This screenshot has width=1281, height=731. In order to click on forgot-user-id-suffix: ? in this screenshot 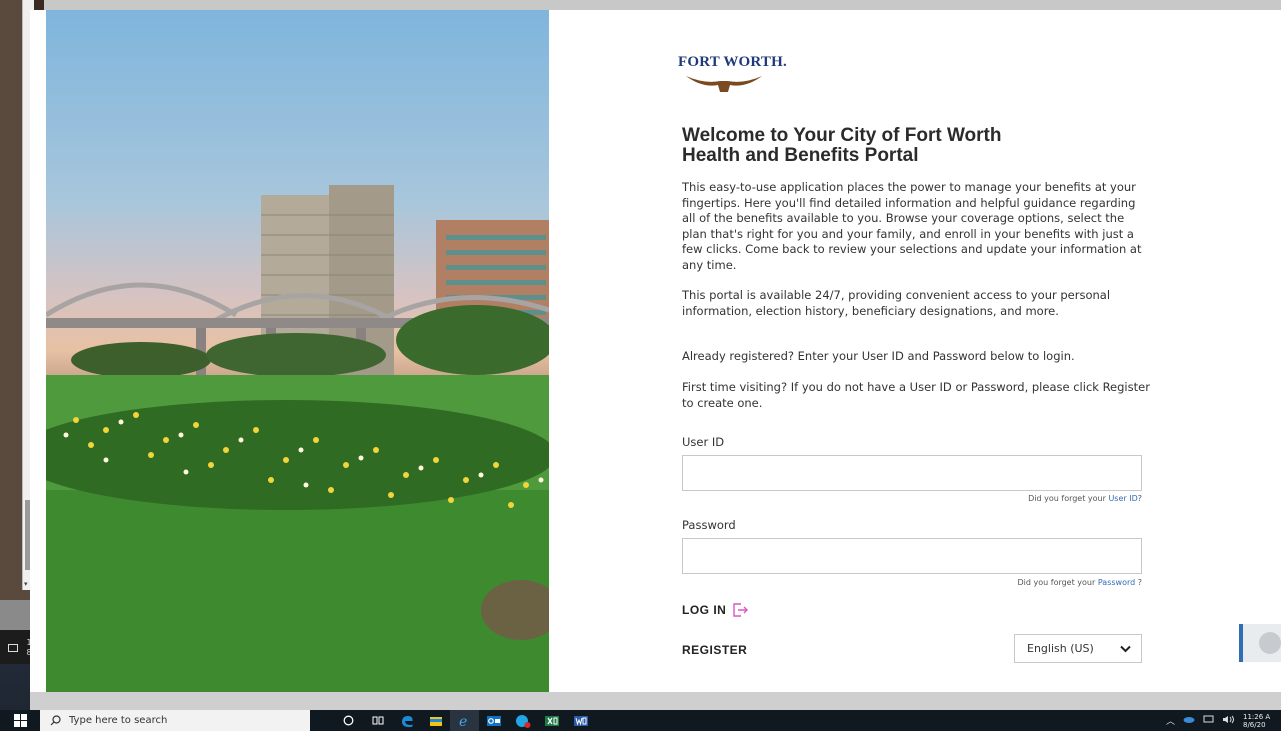, I will do `click(1139, 498)`.